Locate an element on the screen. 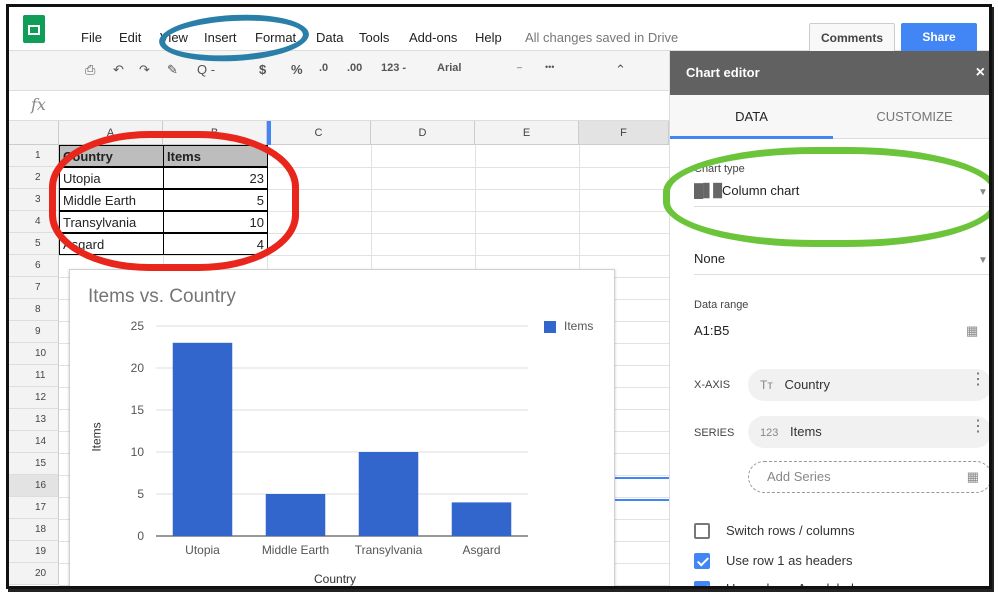 This screenshot has height=601, width=998. number-format-select: 123 - is located at coordinates (393, 68).